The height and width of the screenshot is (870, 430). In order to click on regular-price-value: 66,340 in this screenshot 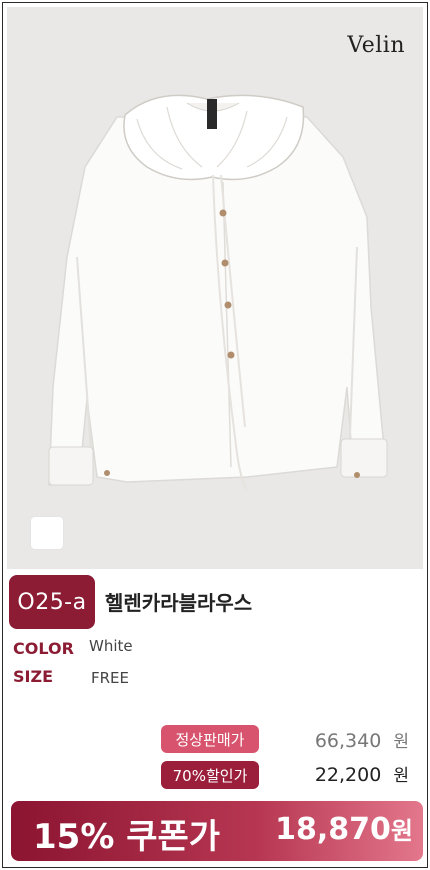, I will do `click(348, 741)`.